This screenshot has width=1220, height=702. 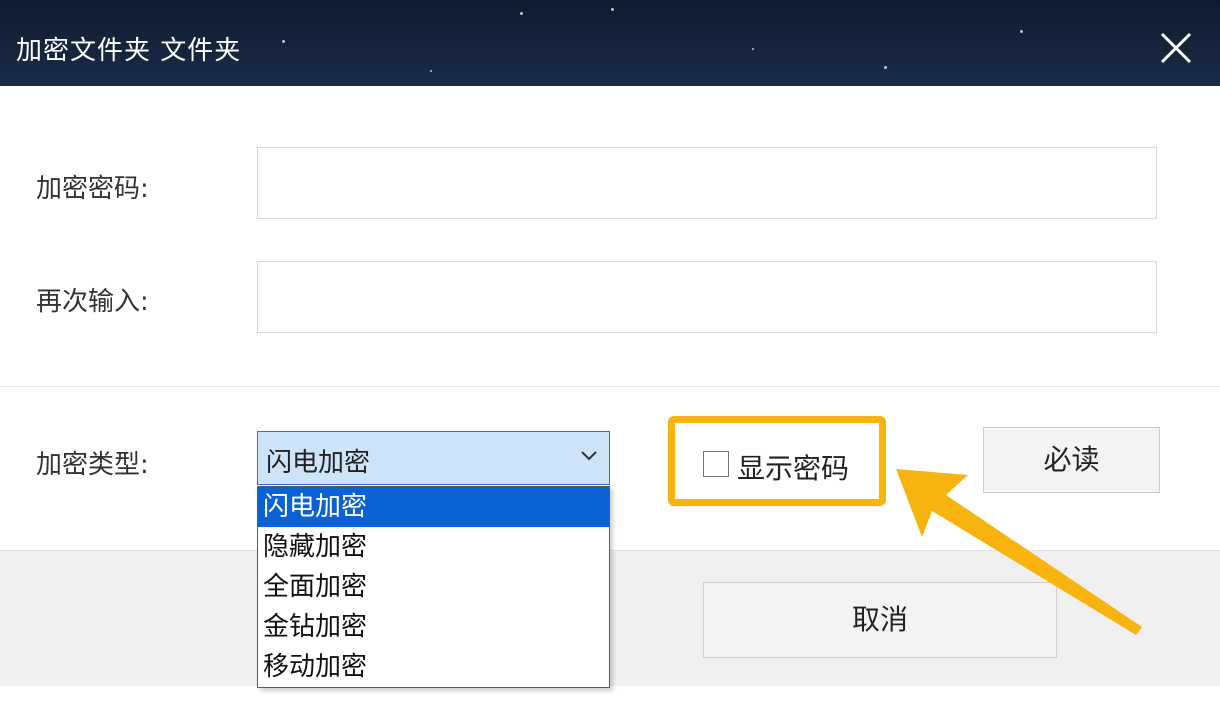 What do you see at coordinates (433, 507) in the screenshot?
I see `dropdown-option-flash: 闪电加密` at bounding box center [433, 507].